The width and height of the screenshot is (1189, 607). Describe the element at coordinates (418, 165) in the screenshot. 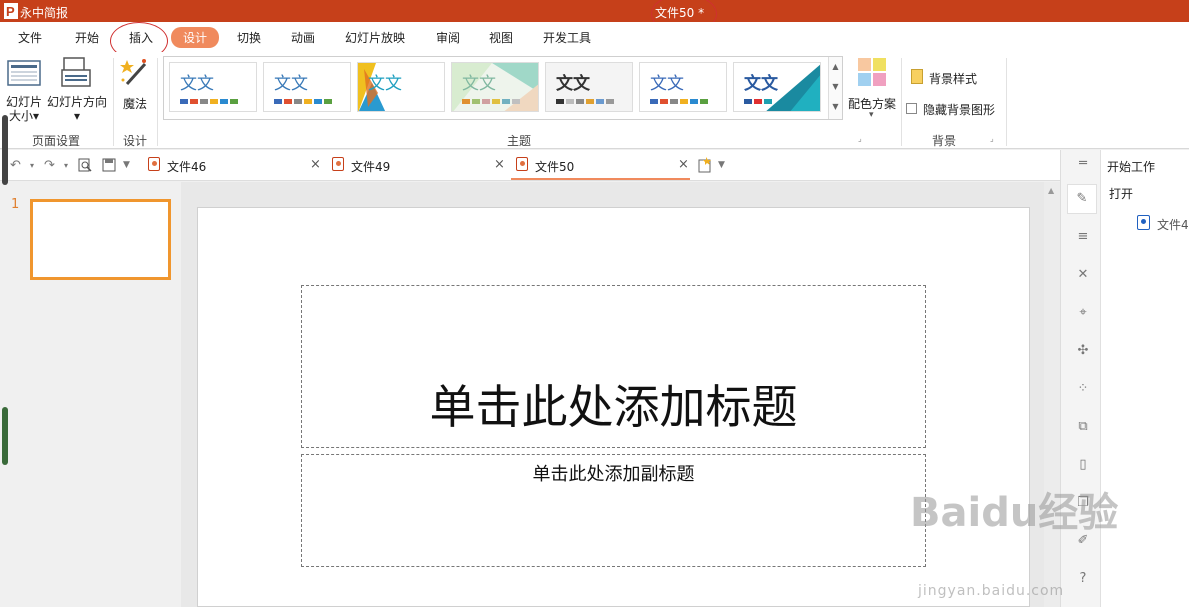

I see `doc-tab-file49: 文件49 ×` at that location.